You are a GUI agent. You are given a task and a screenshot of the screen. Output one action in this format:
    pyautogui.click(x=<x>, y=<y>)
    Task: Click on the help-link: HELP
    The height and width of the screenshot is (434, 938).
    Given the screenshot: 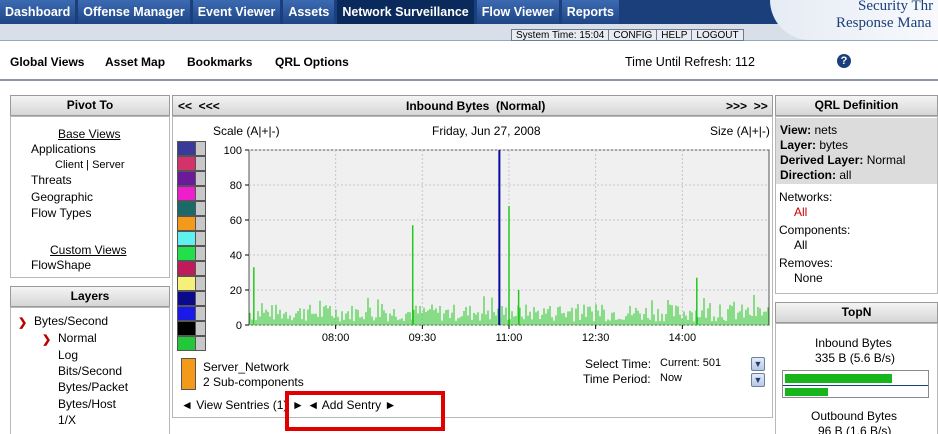 What is the action you would take?
    pyautogui.click(x=675, y=35)
    